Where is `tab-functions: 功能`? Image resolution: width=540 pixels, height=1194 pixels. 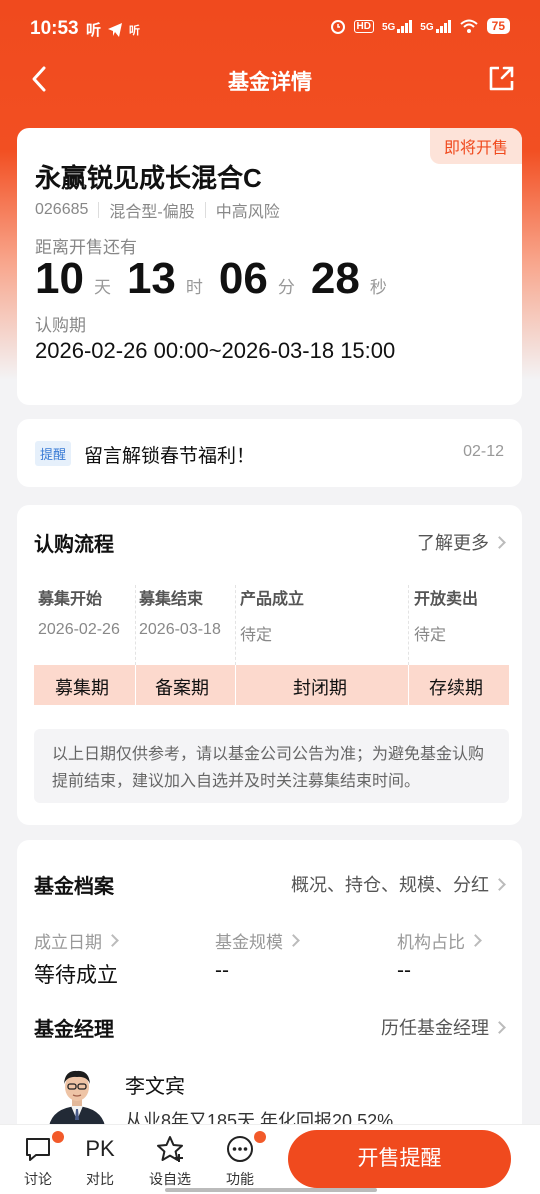
tab-functions: 功能 is located at coordinates (240, 1160).